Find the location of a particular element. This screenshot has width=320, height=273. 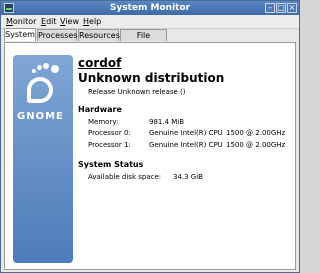

menu-monitor-label: onitor is located at coordinates (24, 21).